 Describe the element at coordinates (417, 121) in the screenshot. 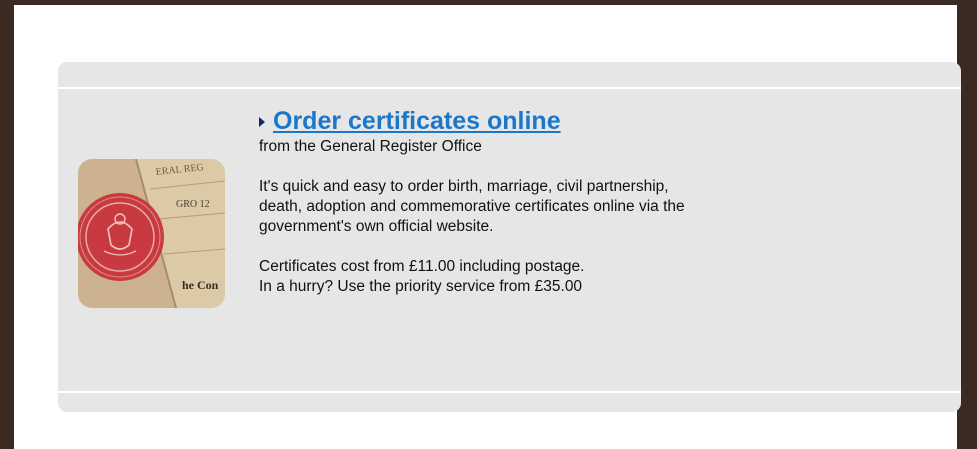

I see `order-certificates-link: Order certificates online` at that location.